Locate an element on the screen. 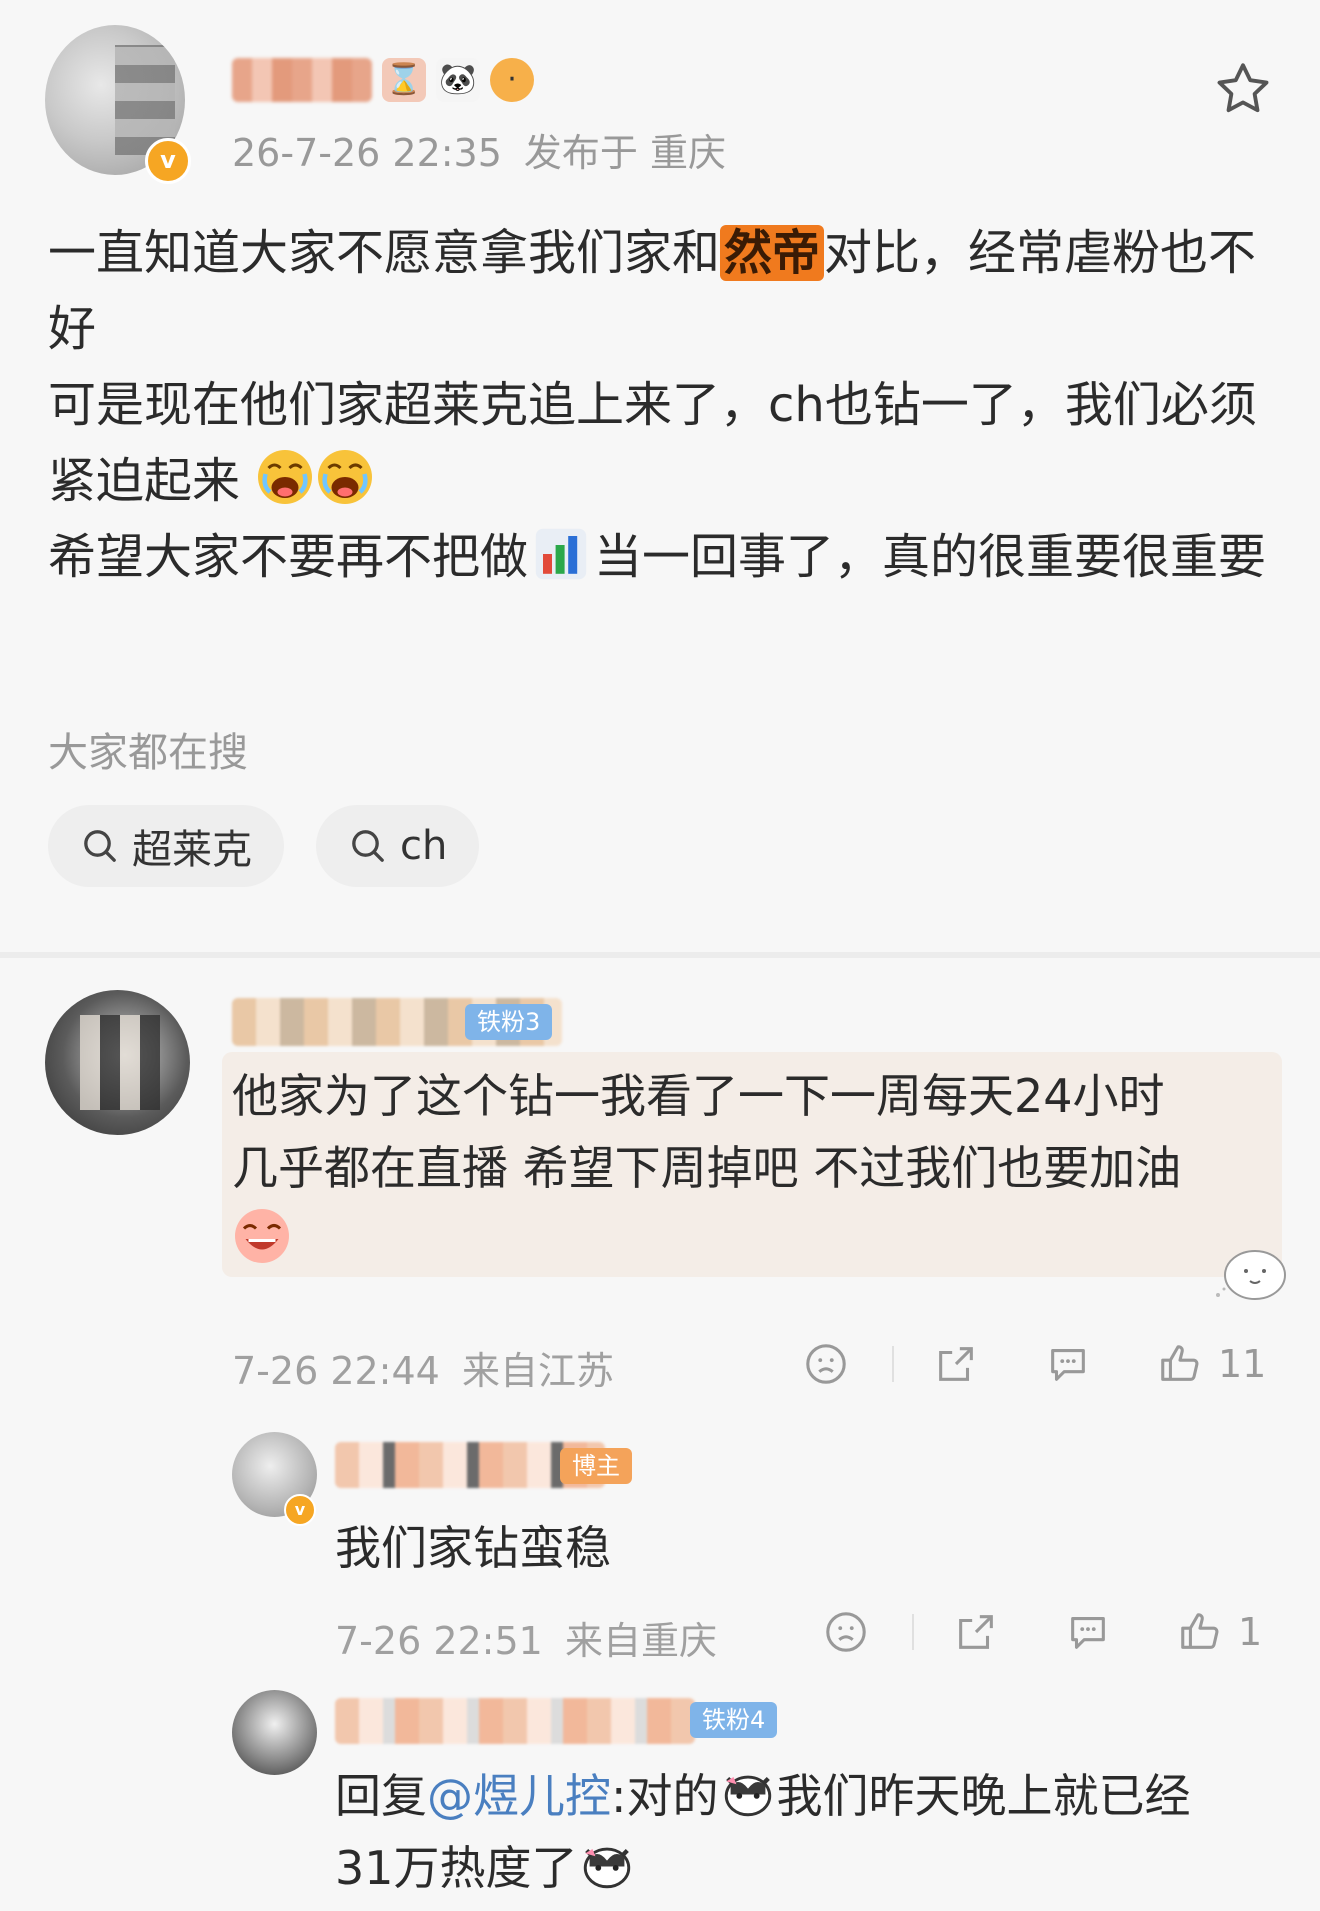  like-count: 1 is located at coordinates (1250, 1632).